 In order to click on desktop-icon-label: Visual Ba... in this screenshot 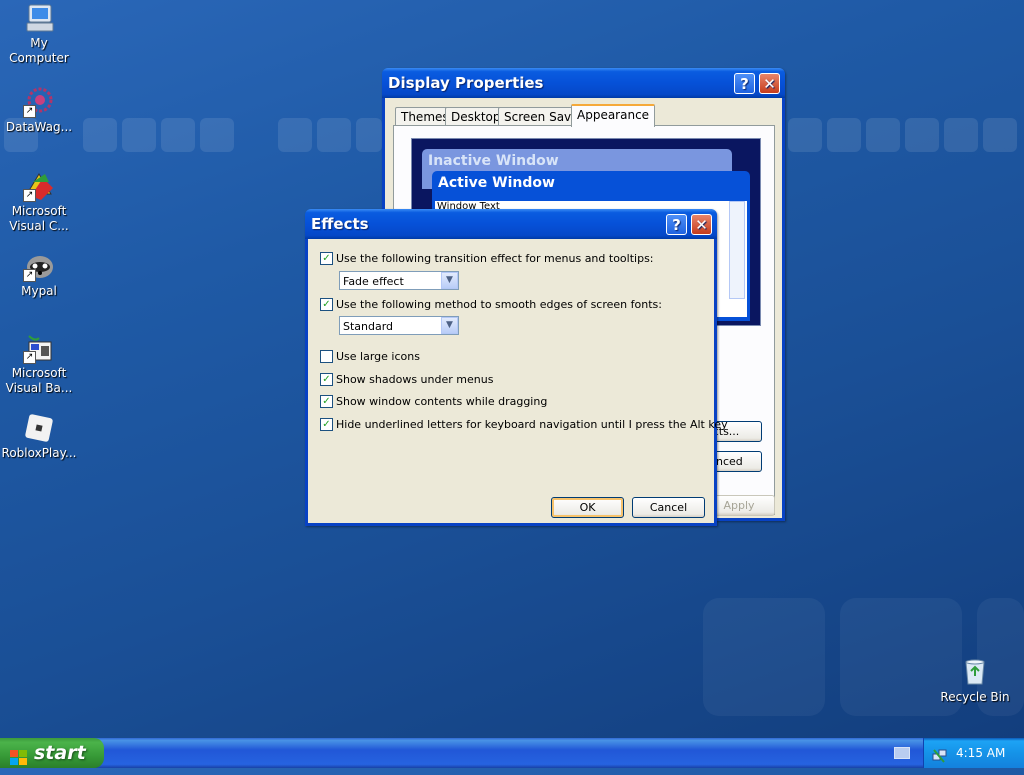, I will do `click(39, 388)`.